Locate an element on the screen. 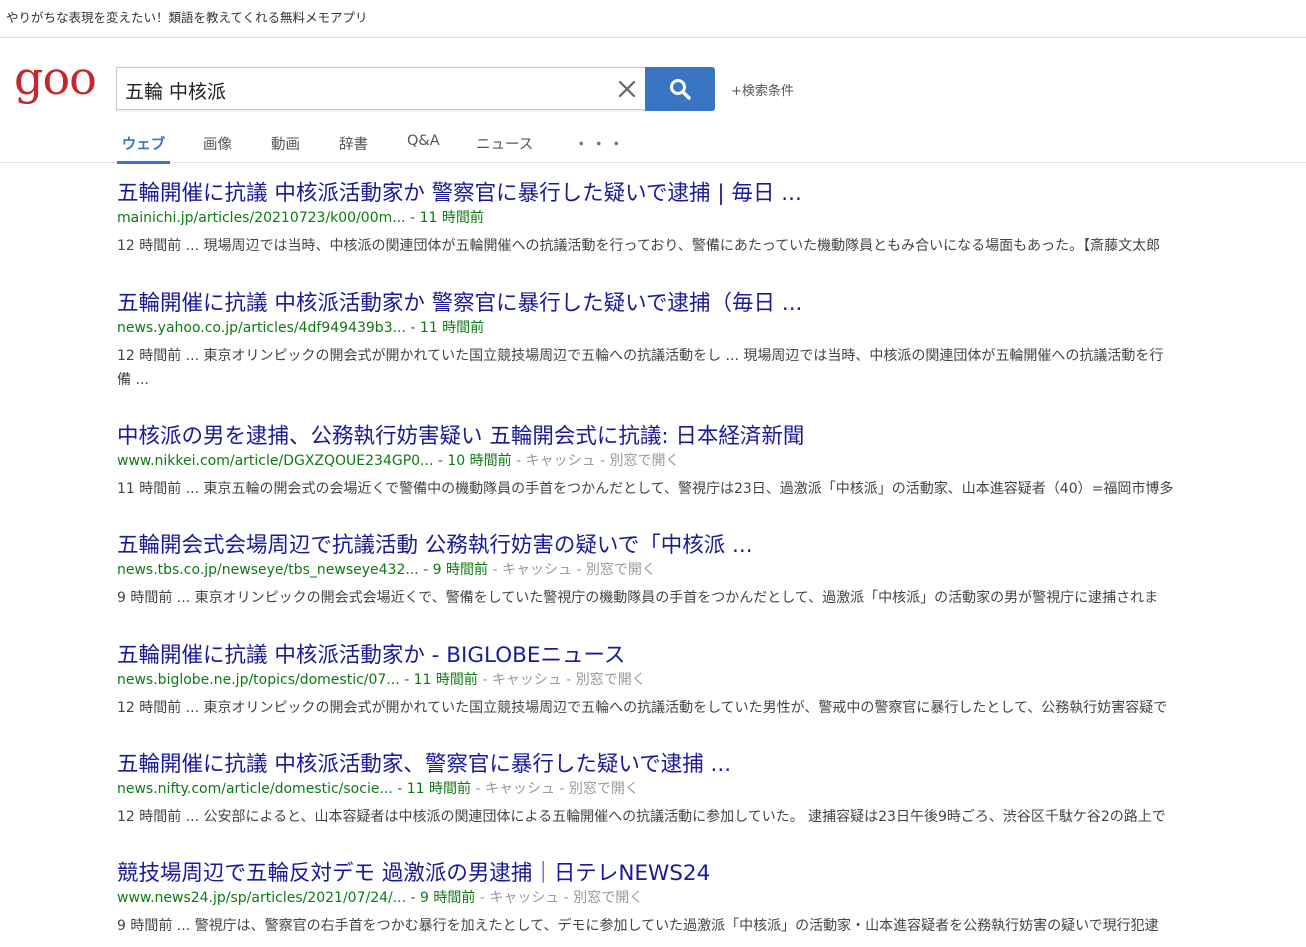 This screenshot has height=947, width=1306. search-input is located at coordinates (365, 90).